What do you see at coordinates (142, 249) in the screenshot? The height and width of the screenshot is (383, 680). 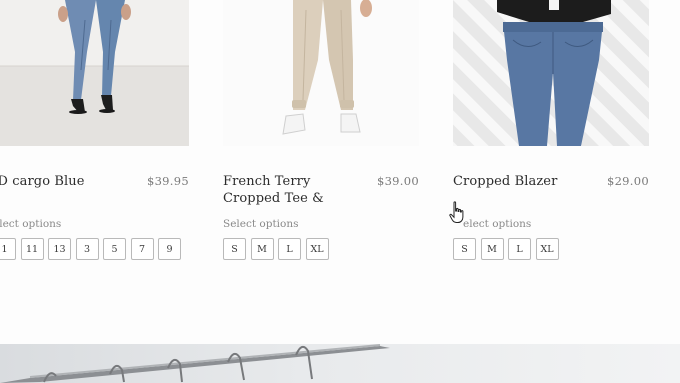 I see `size-option-7: 7` at bounding box center [142, 249].